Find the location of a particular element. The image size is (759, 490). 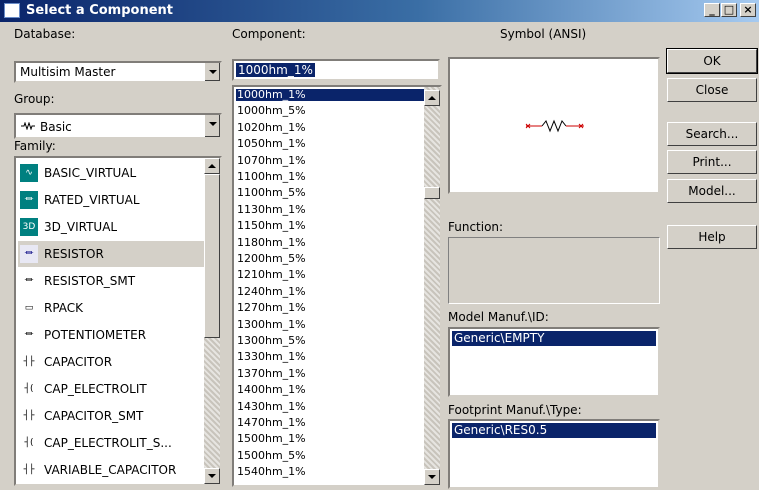

group-dropdown-button is located at coordinates (212, 126).